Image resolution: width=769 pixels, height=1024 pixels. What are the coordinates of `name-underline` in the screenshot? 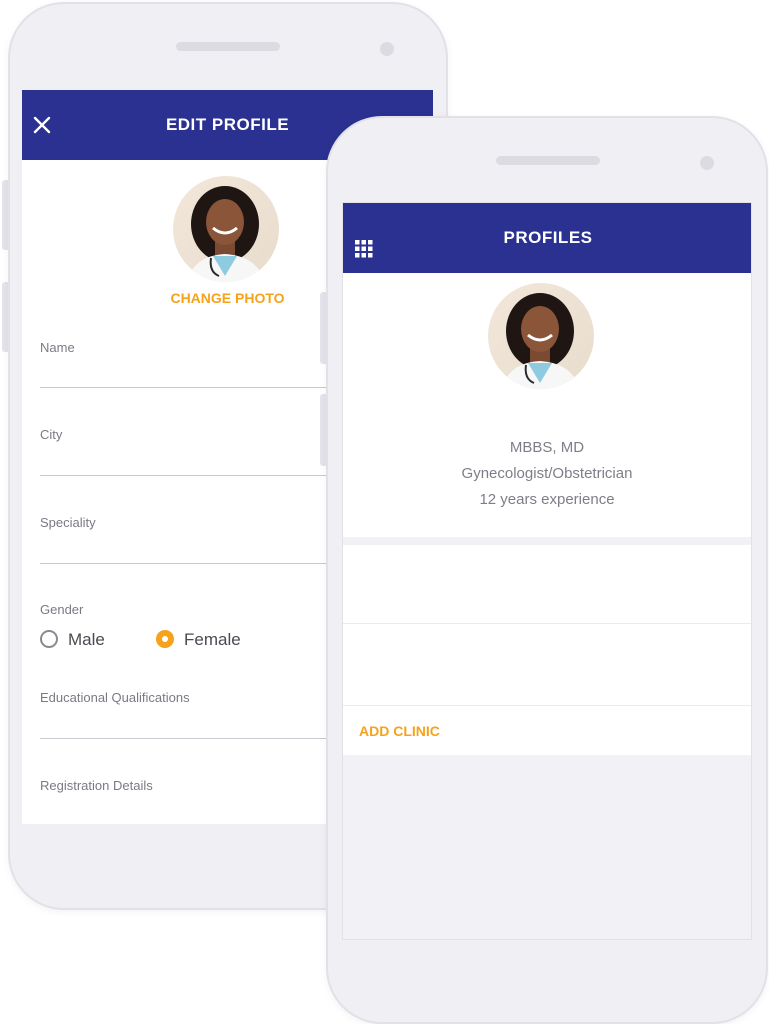 It's located at (200, 387).